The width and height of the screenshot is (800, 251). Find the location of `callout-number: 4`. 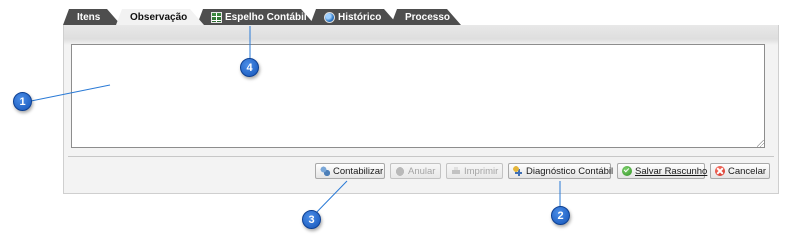

callout-number: 4 is located at coordinates (249, 67).